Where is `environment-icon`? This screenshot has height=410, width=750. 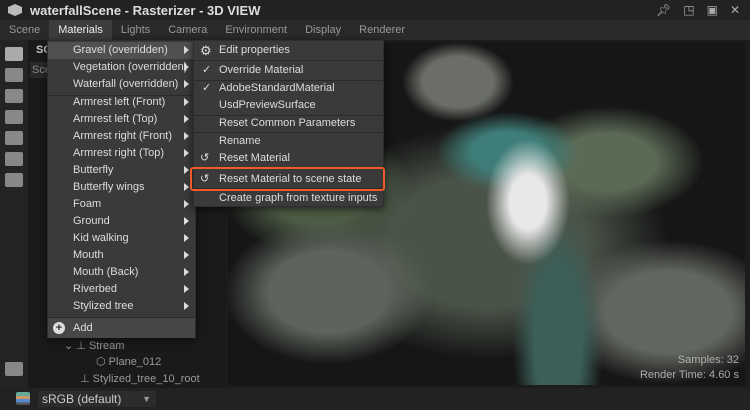 environment-icon is located at coordinates (14, 117).